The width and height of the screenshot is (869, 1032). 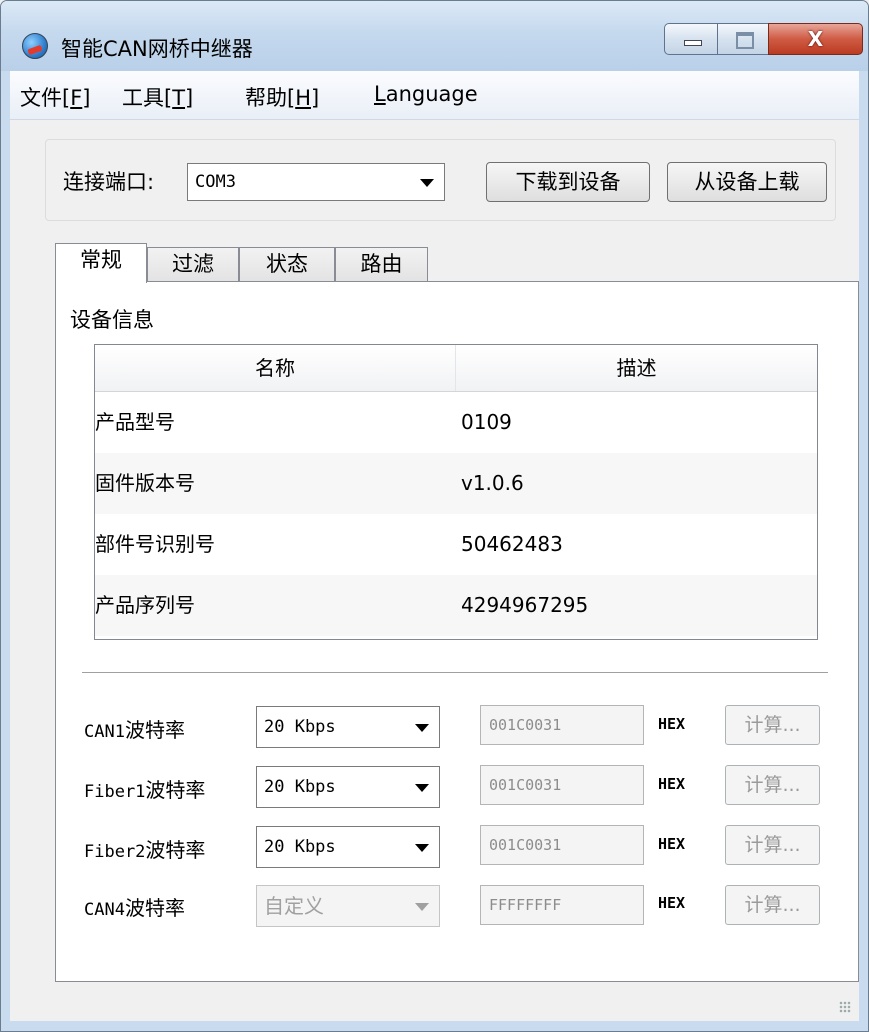 I want to click on menu-file-suffix: ], so click(x=86, y=98).